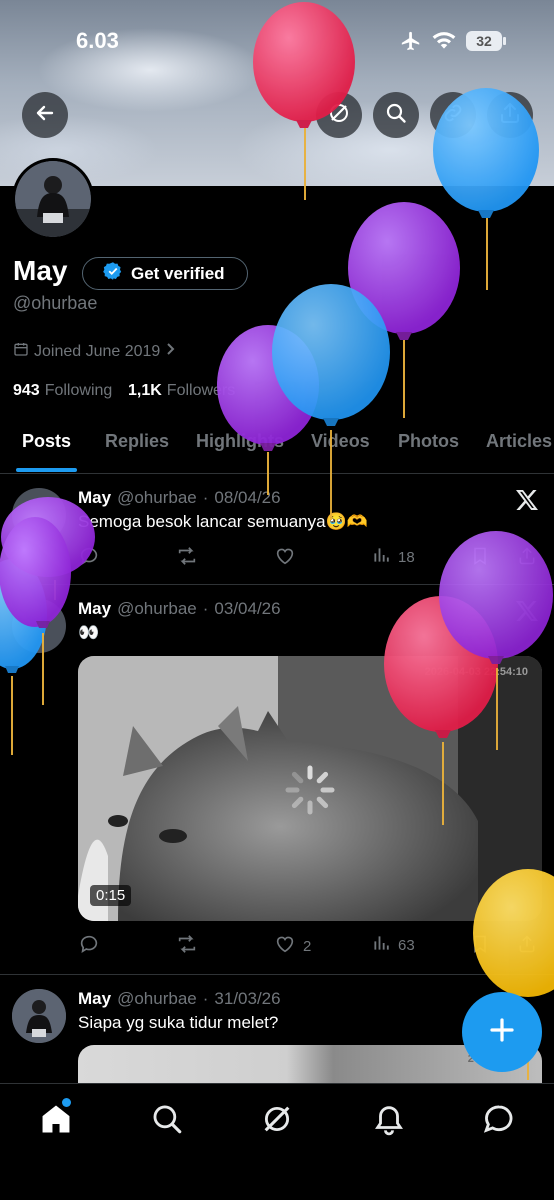  Describe the element at coordinates (35, 611) in the screenshot. I see `balloon-purple-left-low` at that location.